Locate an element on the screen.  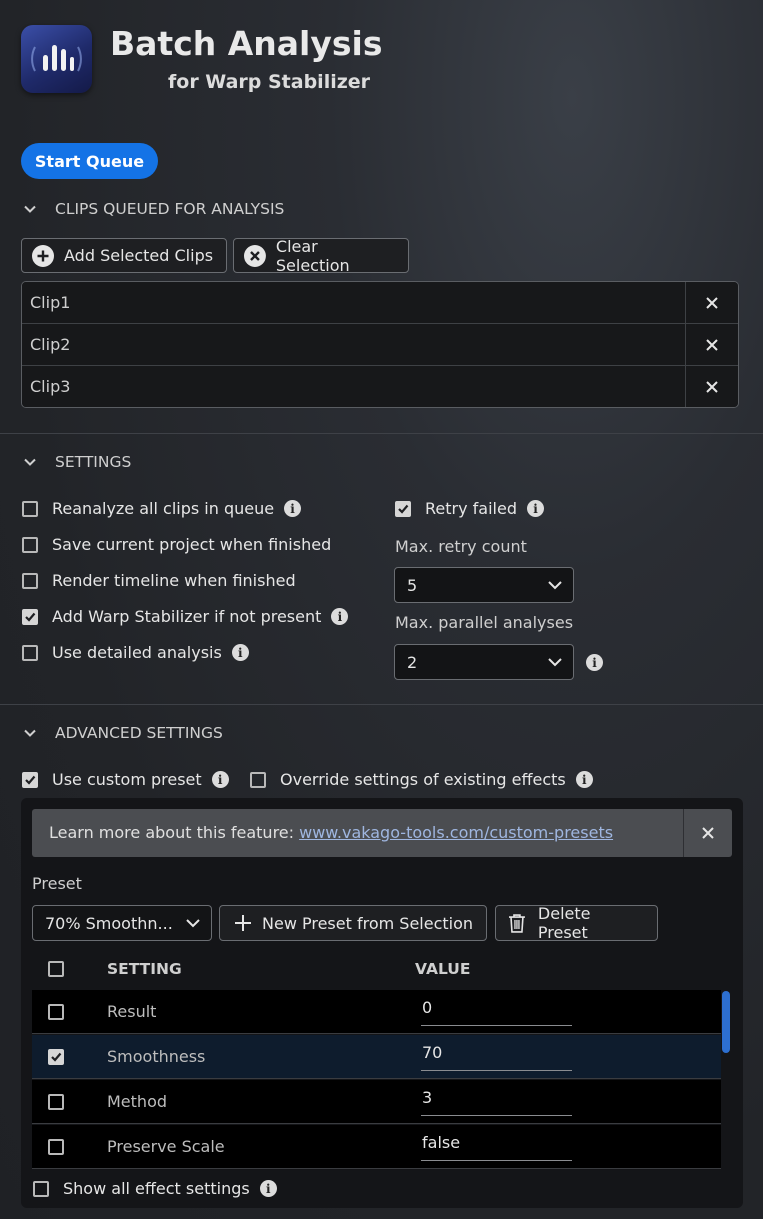
setting-name: Smoothness is located at coordinates (156, 1056).